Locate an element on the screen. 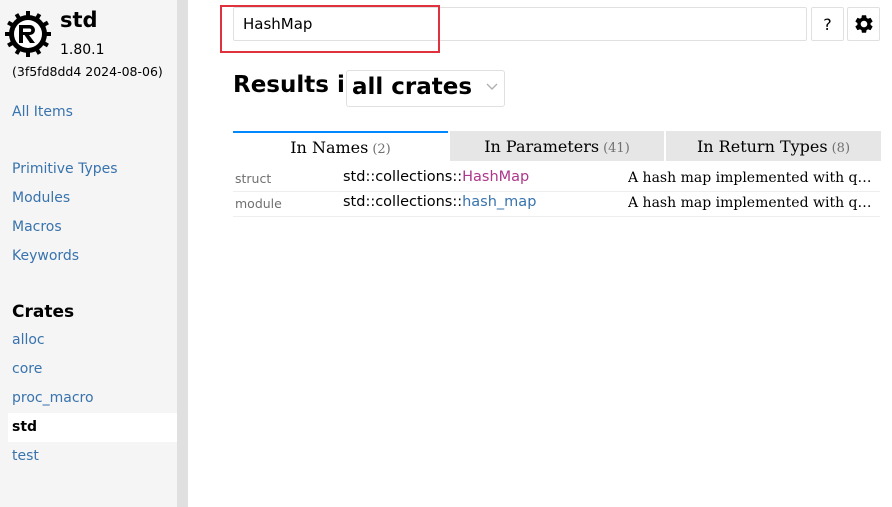  crate-filter-select: all crates is located at coordinates (425, 88).